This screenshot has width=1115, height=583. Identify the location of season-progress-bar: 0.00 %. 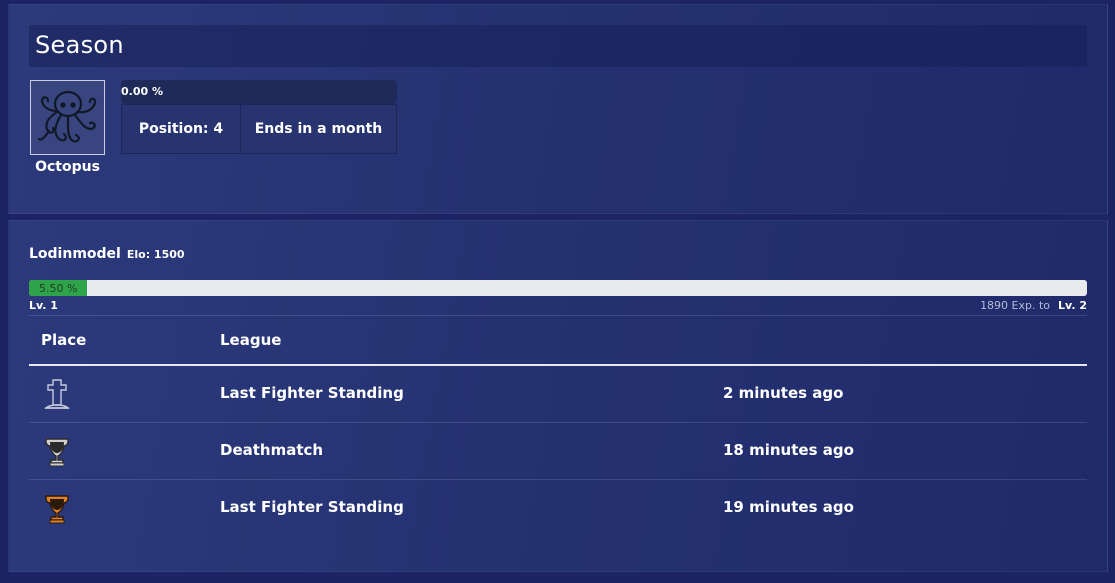
(259, 92).